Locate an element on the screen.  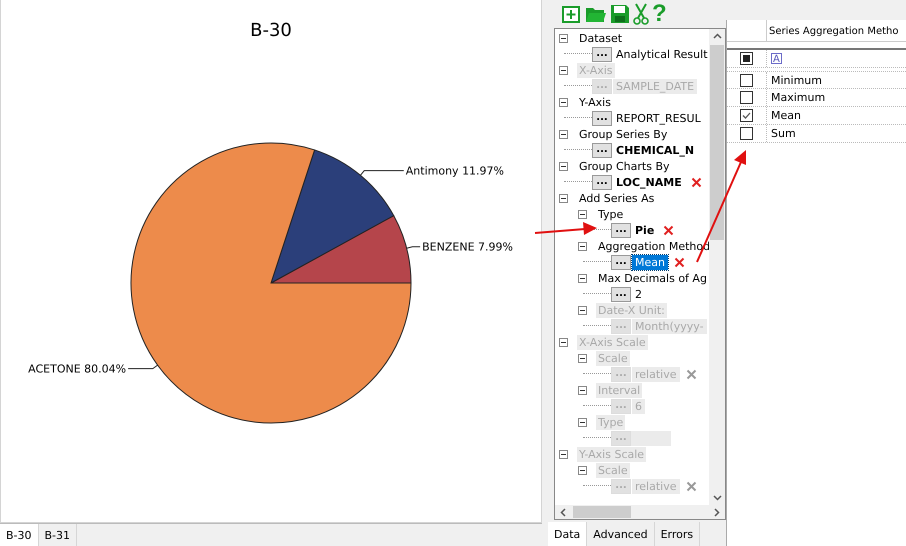
scroll-right-icon is located at coordinates (717, 512).